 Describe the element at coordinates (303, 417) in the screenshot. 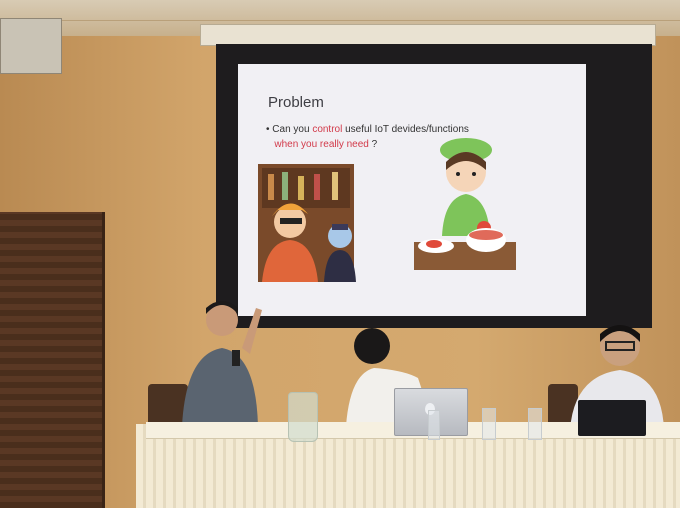

I see `water-pitcher` at that location.